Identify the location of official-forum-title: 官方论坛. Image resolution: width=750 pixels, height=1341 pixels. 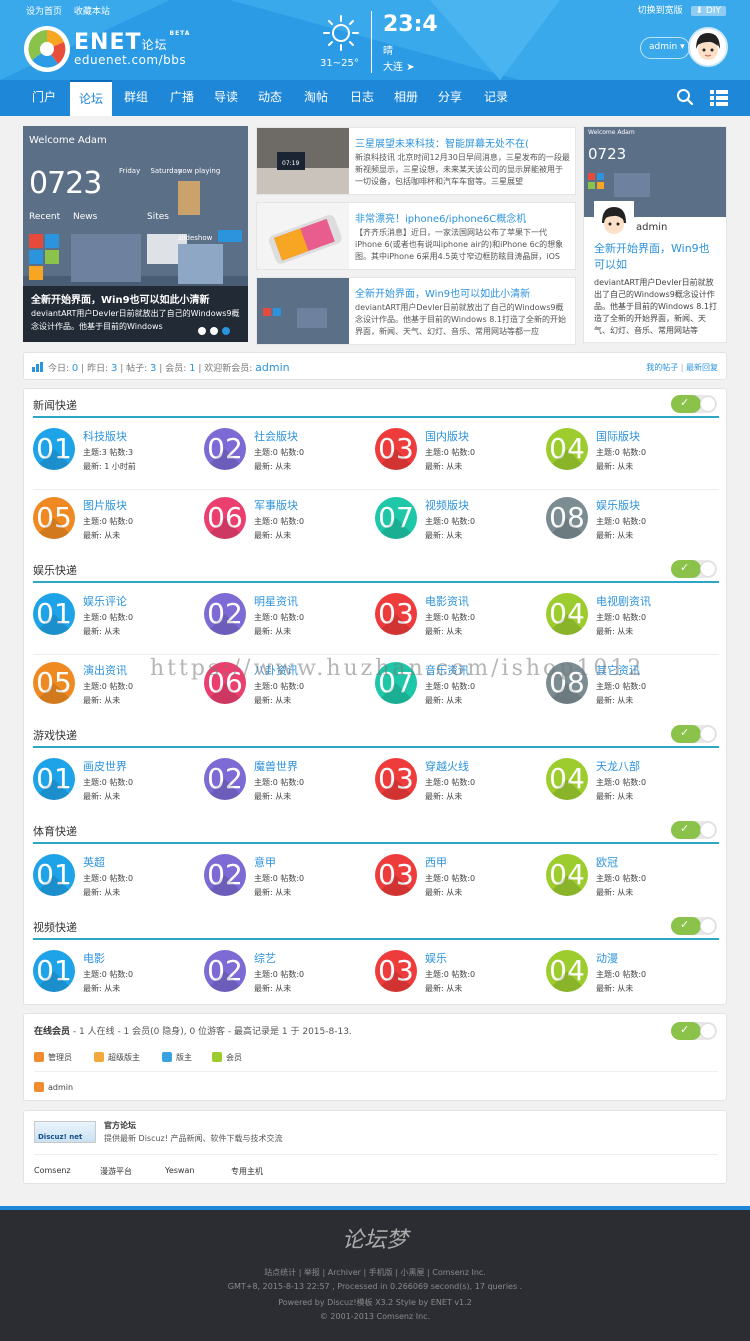
(120, 1125).